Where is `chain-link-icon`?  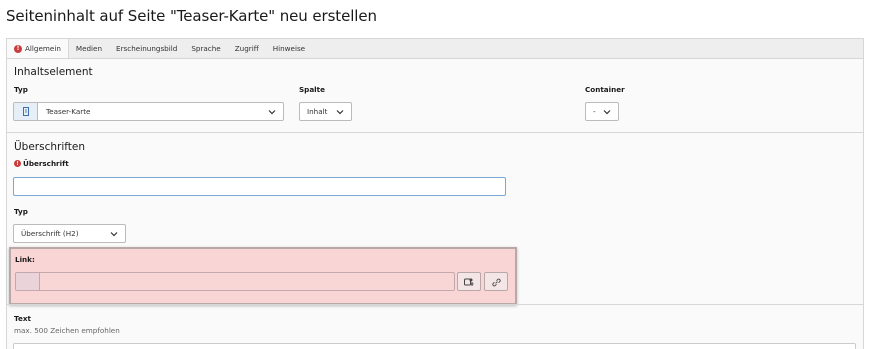 chain-link-icon is located at coordinates (496, 281).